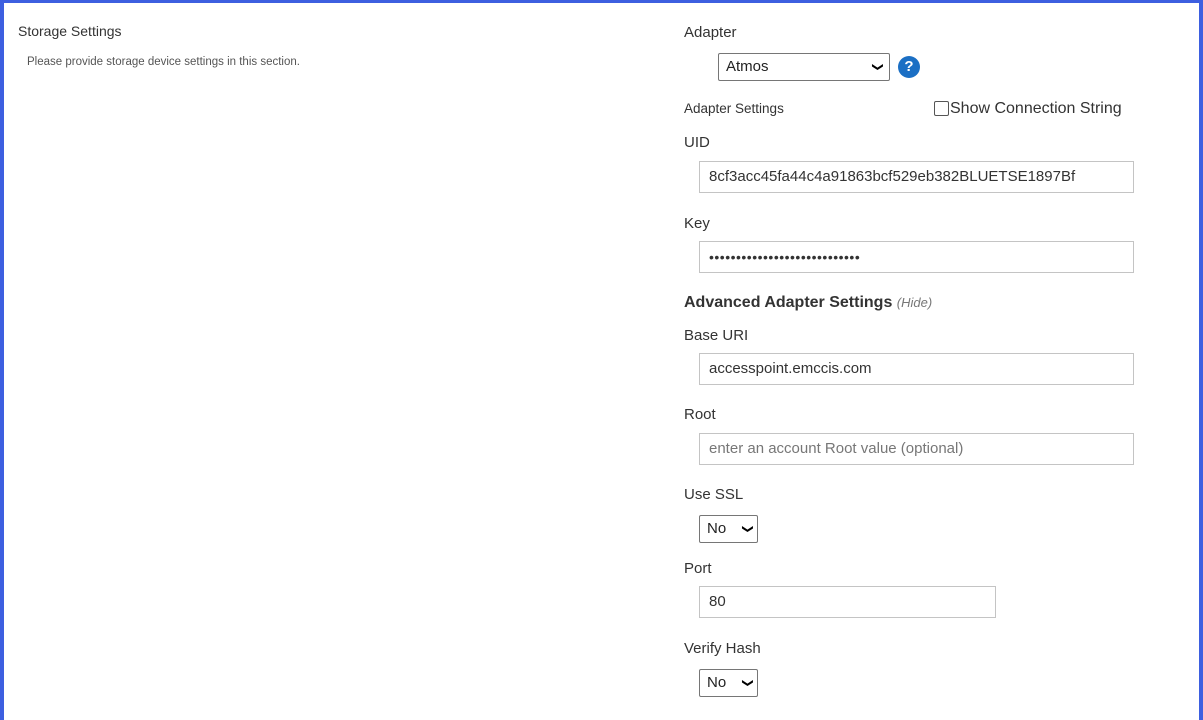 Image resolution: width=1203 pixels, height=720 pixels. I want to click on adapter-select-value: Atmos, so click(747, 66).